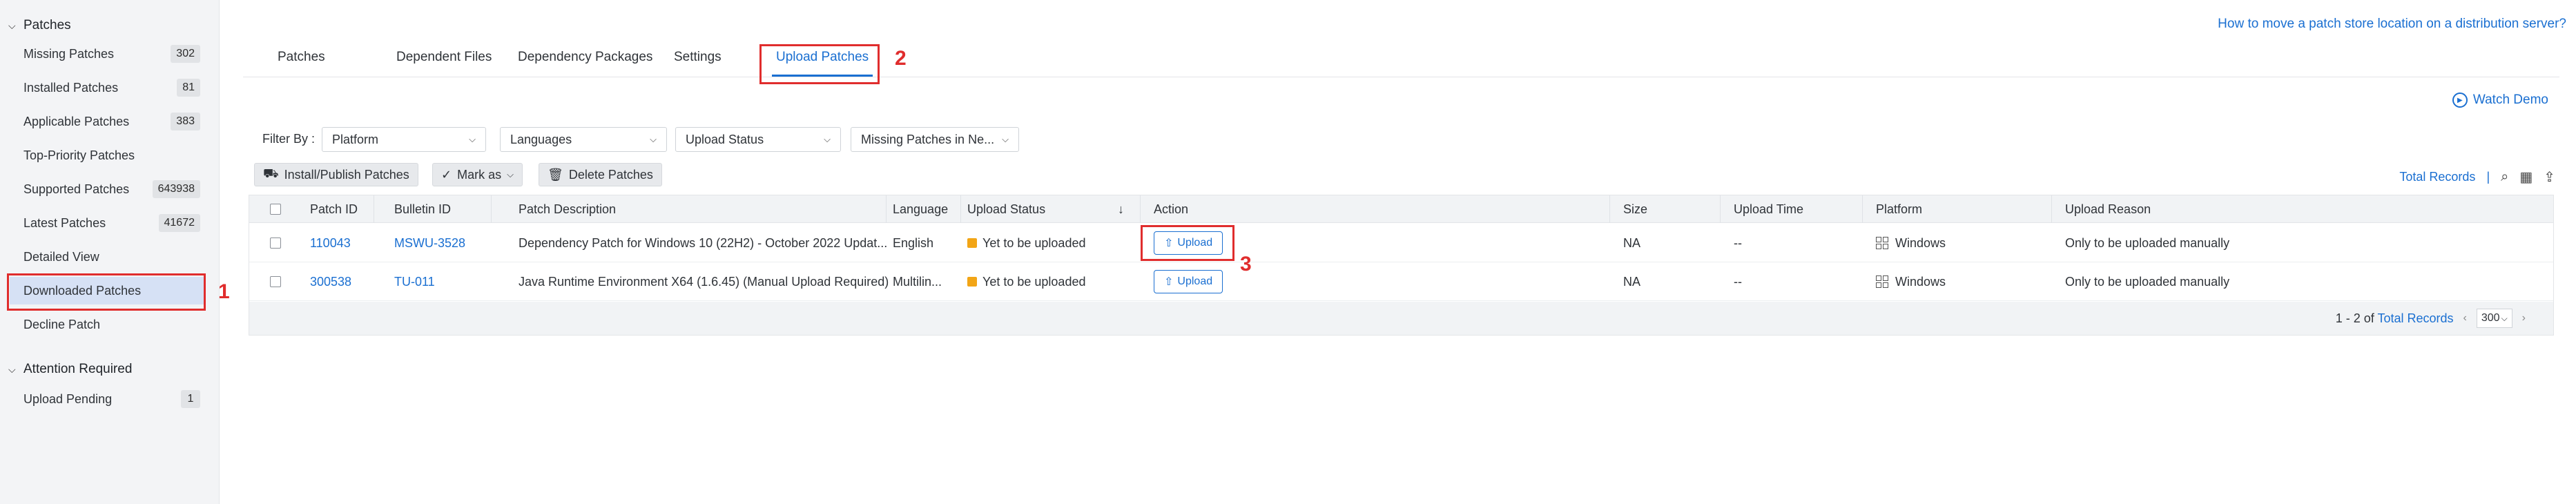 The image size is (2576, 504). Describe the element at coordinates (107, 324) in the screenshot. I see `sidebar-item-decline-patch: Decline Patch` at that location.